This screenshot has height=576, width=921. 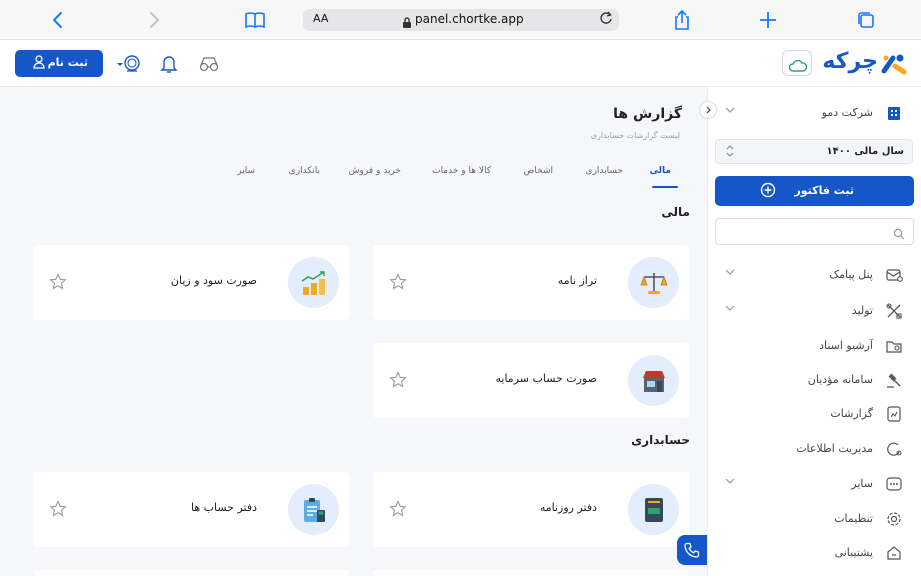 What do you see at coordinates (660, 171) in the screenshot?
I see `tab-financial: مالی` at bounding box center [660, 171].